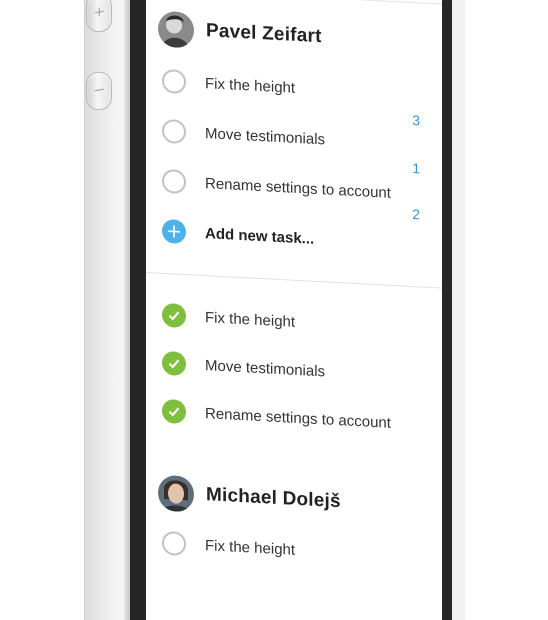 The width and height of the screenshot is (548, 620). I want to click on plus-icon: +, so click(99, 12).